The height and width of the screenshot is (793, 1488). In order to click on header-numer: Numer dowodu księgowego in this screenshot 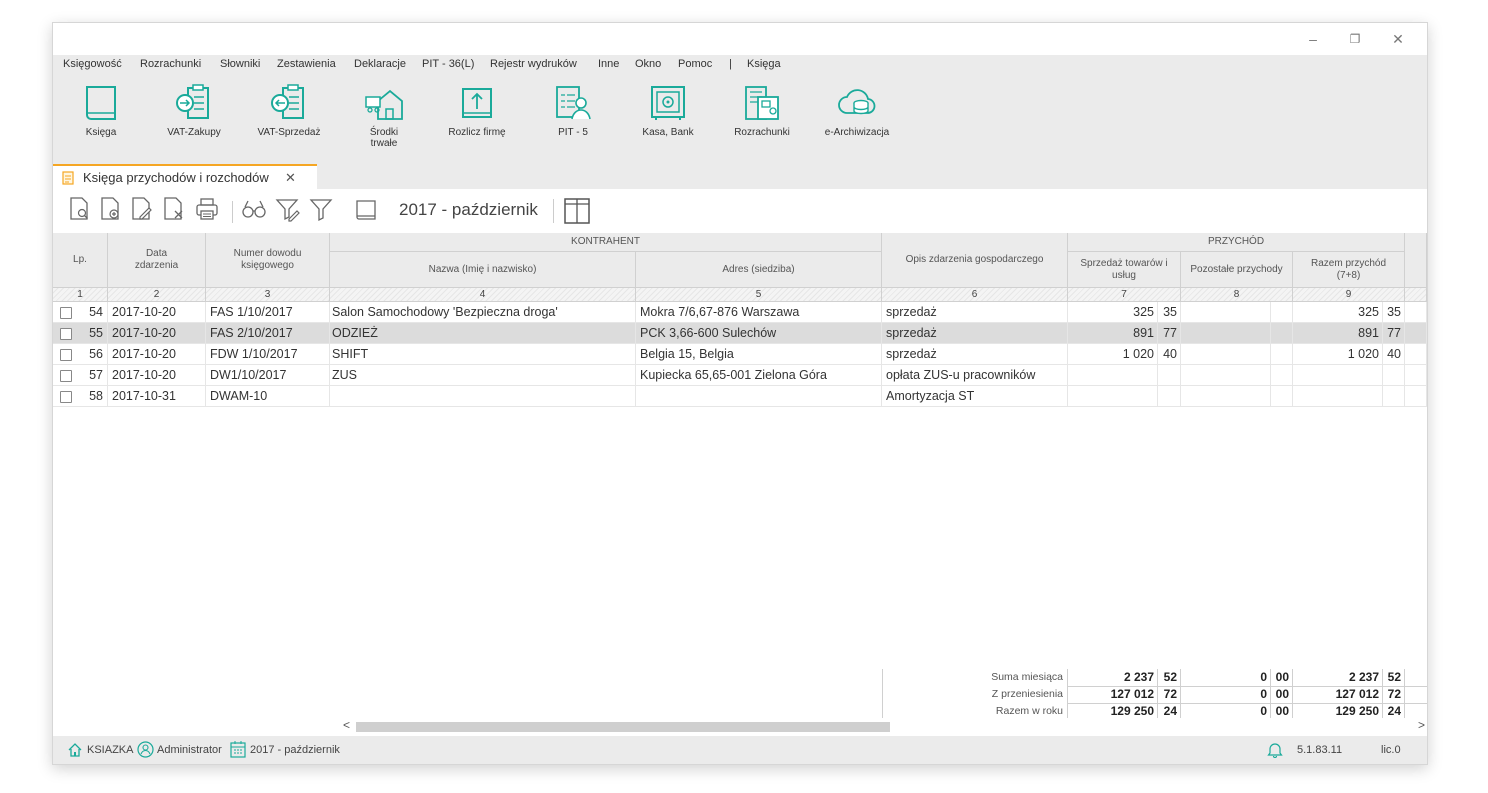, I will do `click(268, 260)`.